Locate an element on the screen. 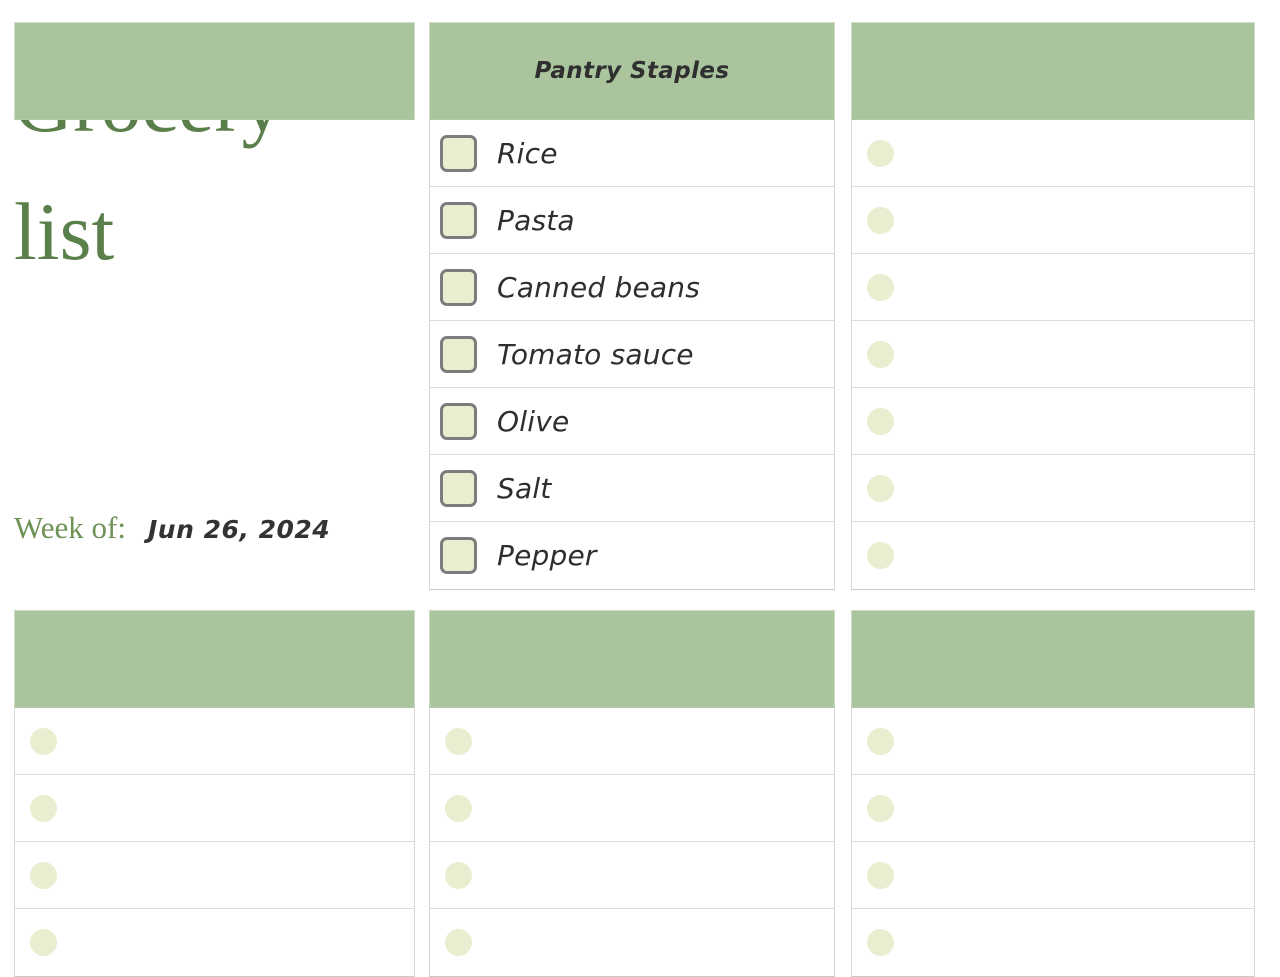  list-item: Rice is located at coordinates (632, 153).